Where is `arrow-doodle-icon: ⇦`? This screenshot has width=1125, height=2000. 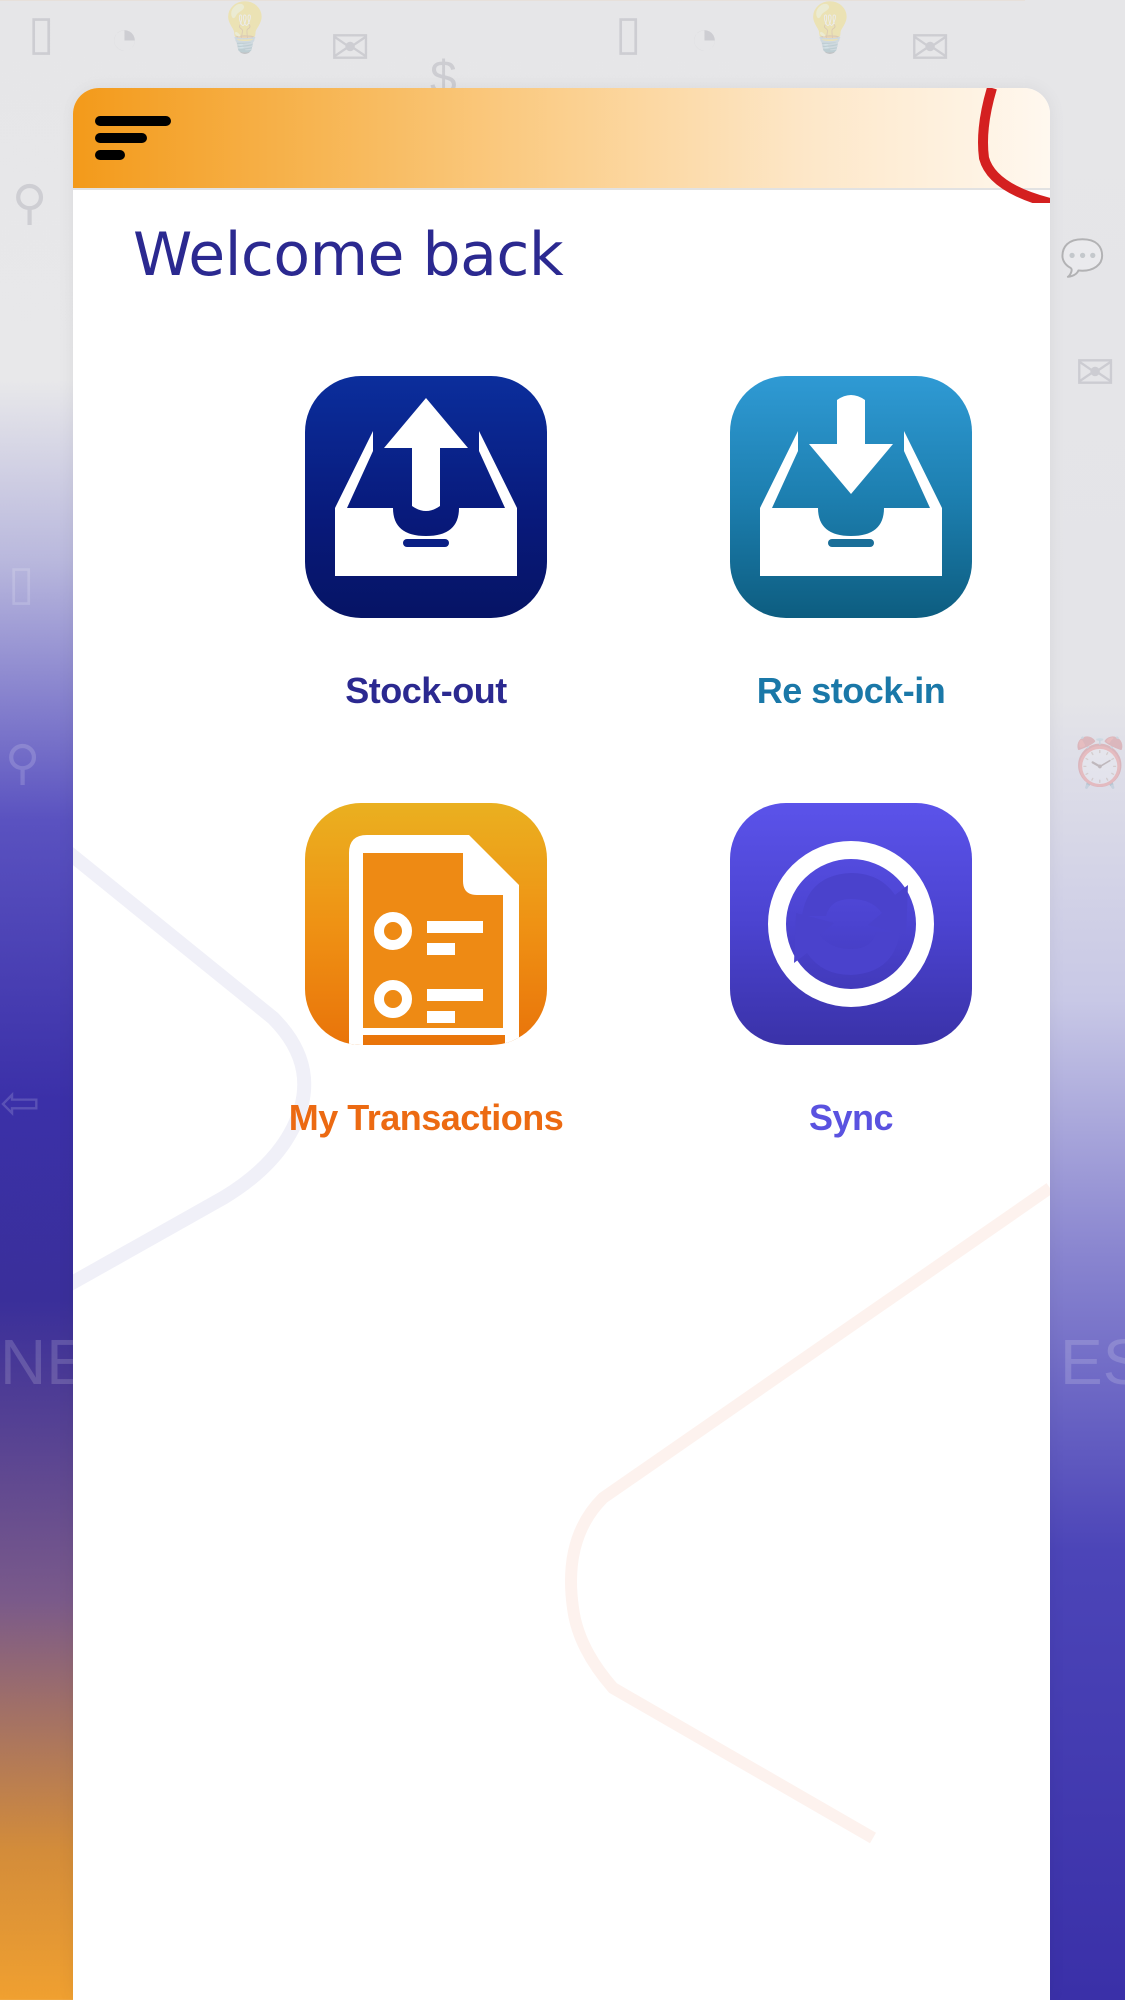 arrow-doodle-icon: ⇦ is located at coordinates (20, 1103).